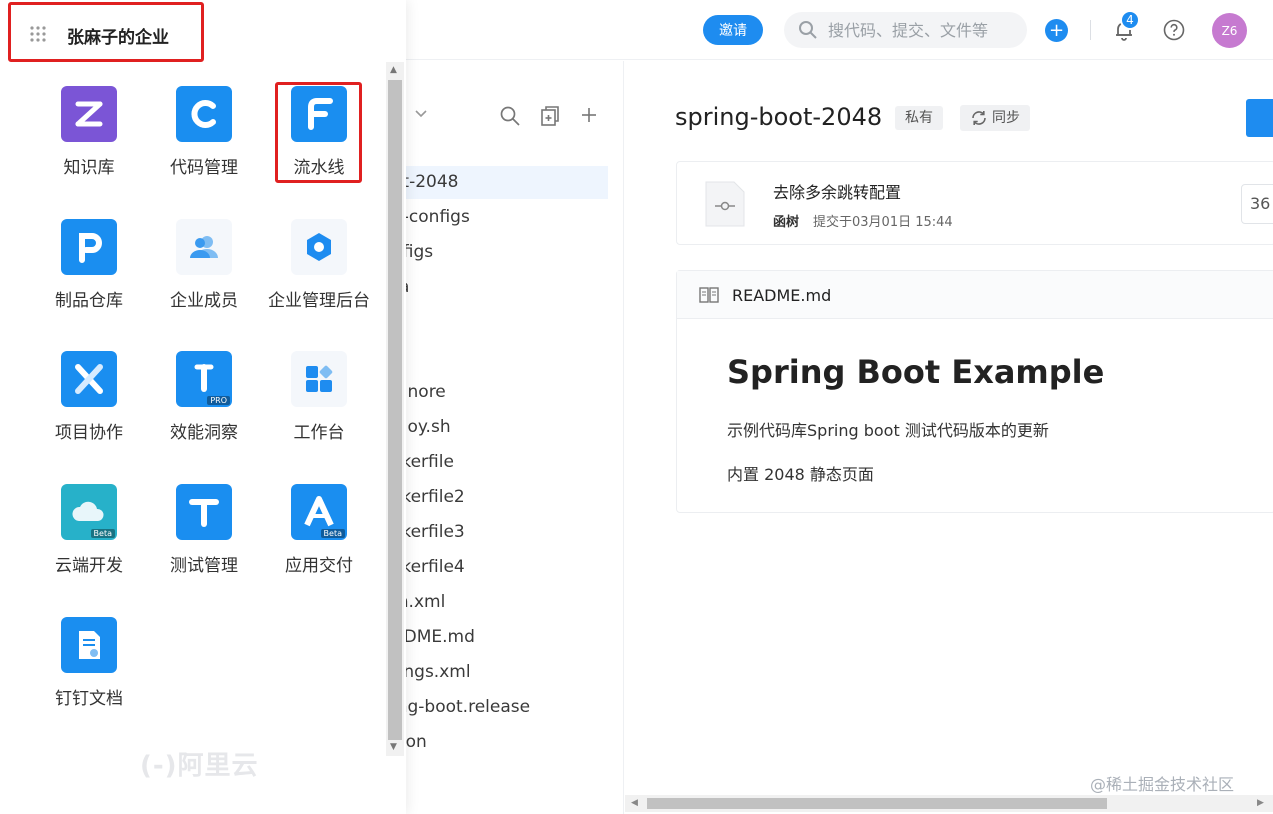 The height and width of the screenshot is (814, 1273). What do you see at coordinates (1259, 118) in the screenshot?
I see `primary-action-button` at bounding box center [1259, 118].